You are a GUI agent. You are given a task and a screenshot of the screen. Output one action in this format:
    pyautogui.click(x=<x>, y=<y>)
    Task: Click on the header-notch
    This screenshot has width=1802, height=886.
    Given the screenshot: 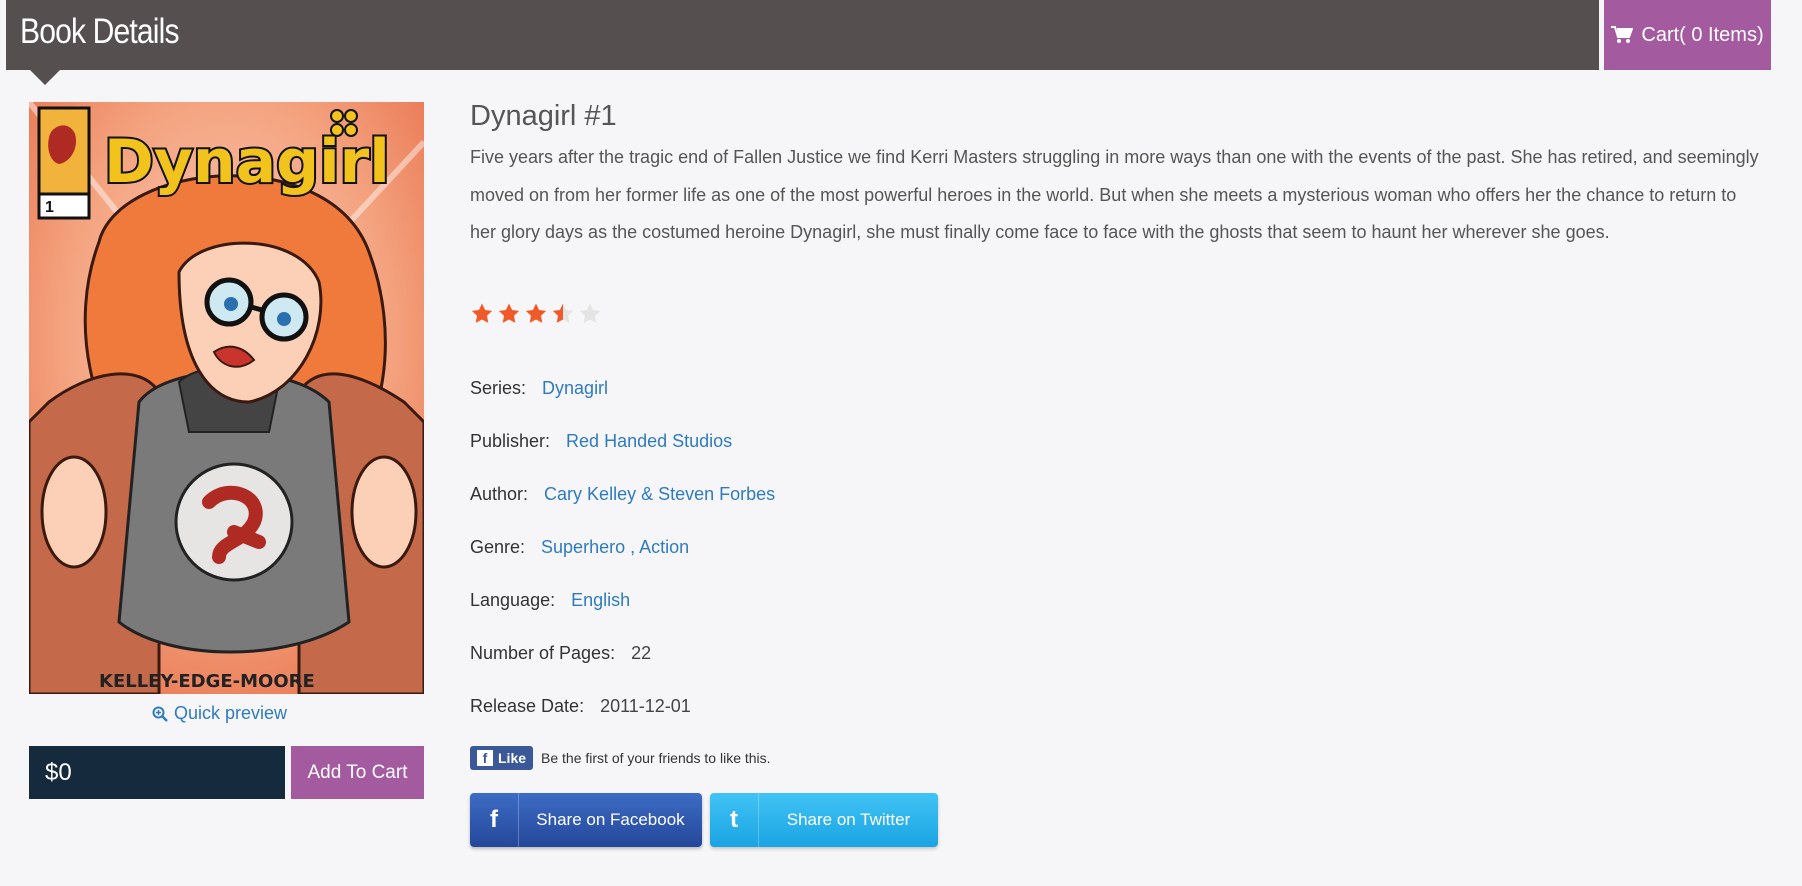 What is the action you would take?
    pyautogui.click(x=45, y=77)
    